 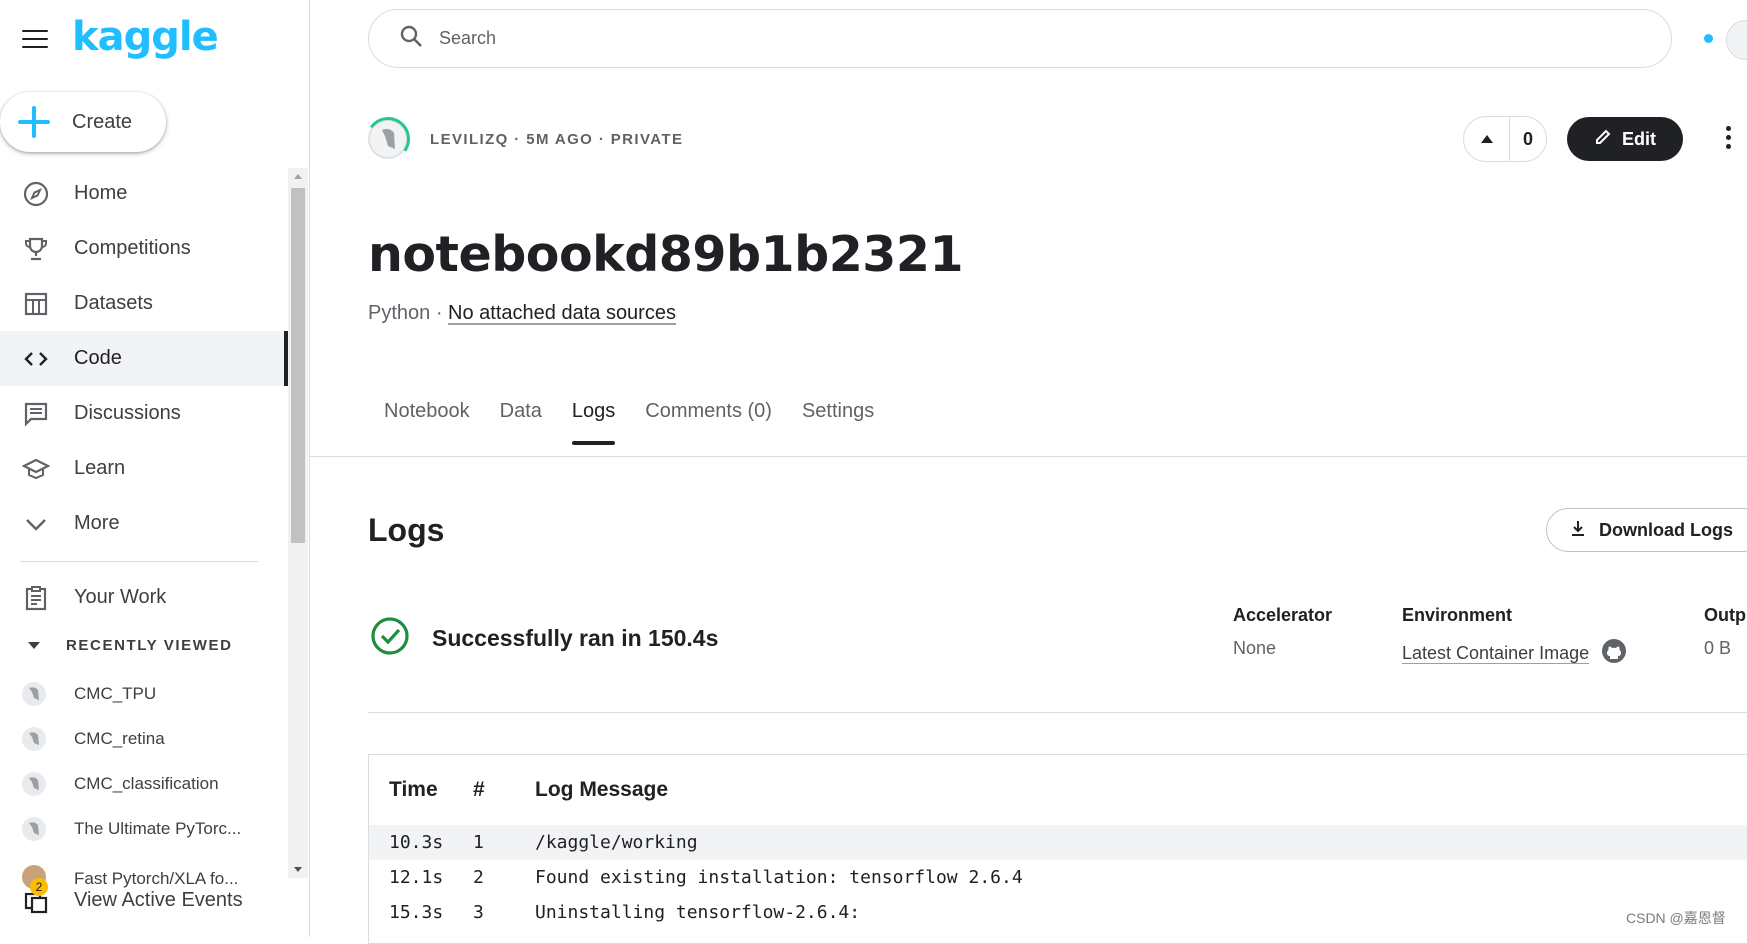 What do you see at coordinates (602, 789) in the screenshot?
I see `column-log-message: Log Message` at bounding box center [602, 789].